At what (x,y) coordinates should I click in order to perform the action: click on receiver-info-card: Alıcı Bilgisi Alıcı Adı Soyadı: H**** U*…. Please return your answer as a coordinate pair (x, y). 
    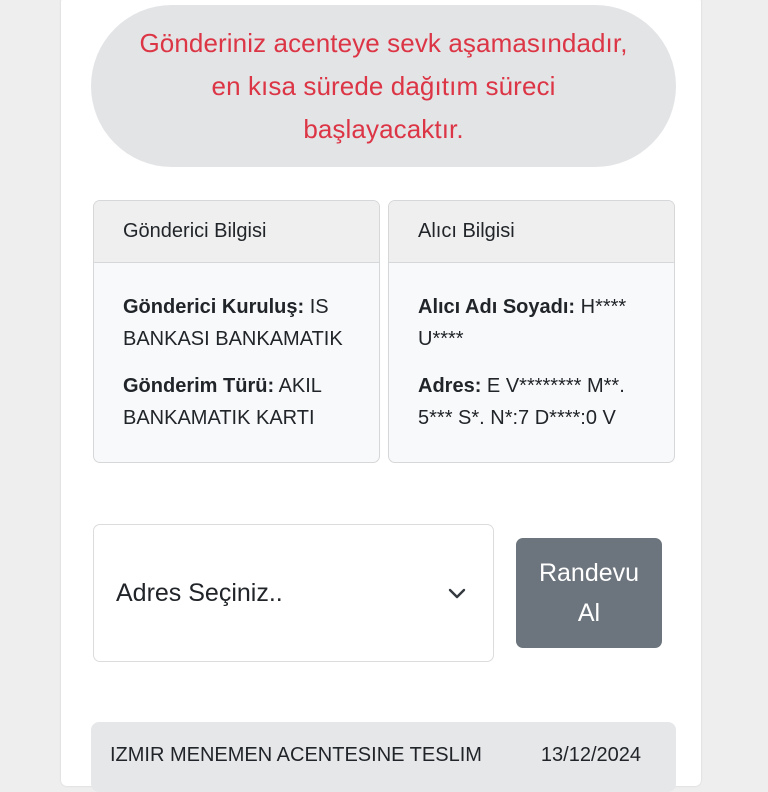
    Looking at the image, I should click on (531, 331).